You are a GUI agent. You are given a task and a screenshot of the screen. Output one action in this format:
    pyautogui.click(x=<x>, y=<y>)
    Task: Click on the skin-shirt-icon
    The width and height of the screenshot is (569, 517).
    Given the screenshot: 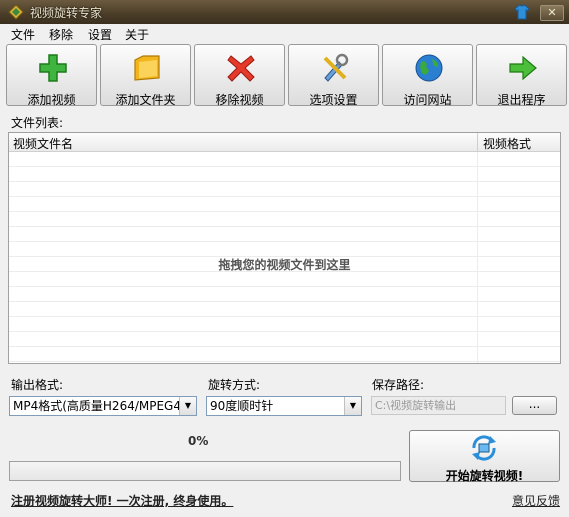 What is the action you would take?
    pyautogui.click(x=522, y=12)
    